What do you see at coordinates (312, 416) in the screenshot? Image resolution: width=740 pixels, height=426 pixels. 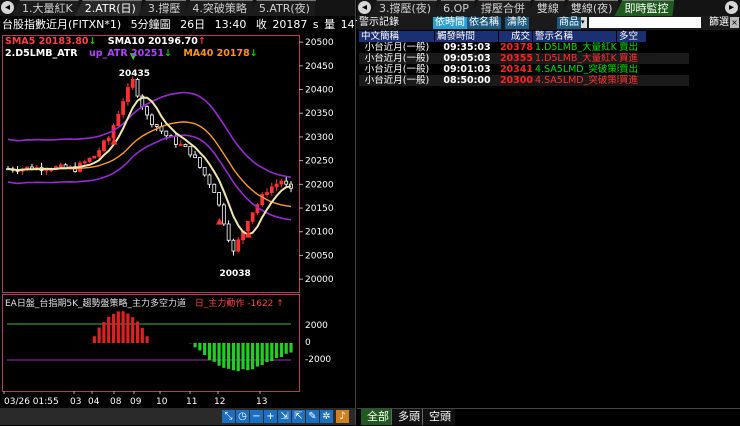 I see `edit-icon: ✎` at bounding box center [312, 416].